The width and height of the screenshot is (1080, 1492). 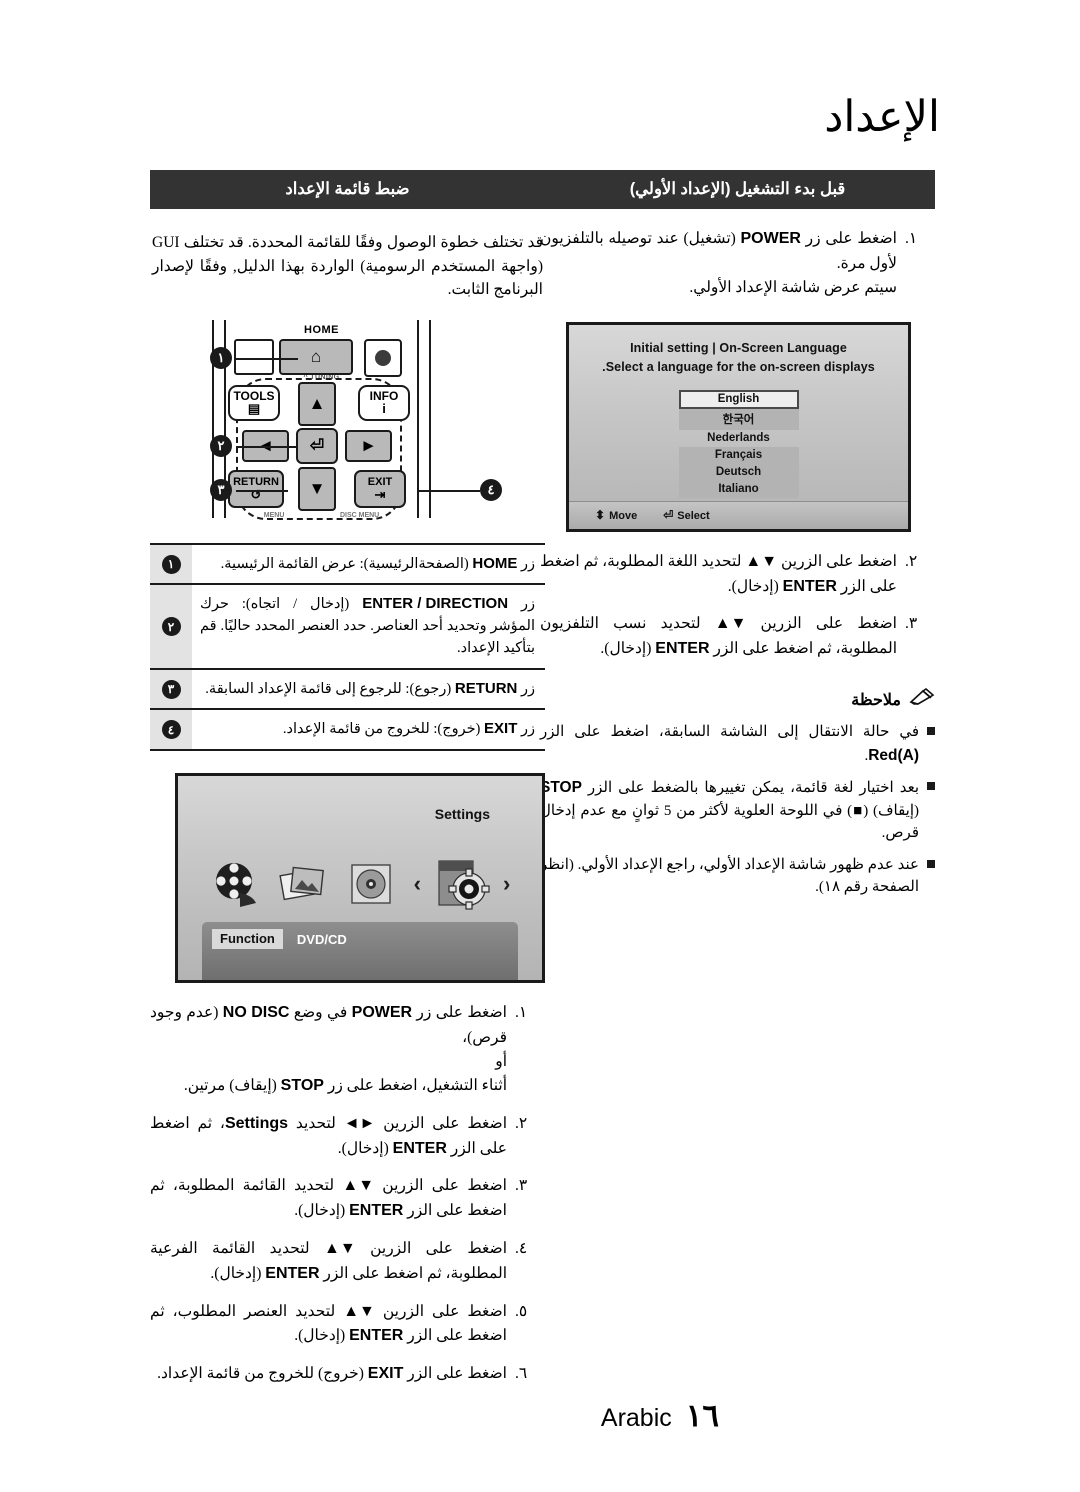 What do you see at coordinates (256, 488) in the screenshot?
I see `remote-return-button: RETURN ↺` at bounding box center [256, 488].